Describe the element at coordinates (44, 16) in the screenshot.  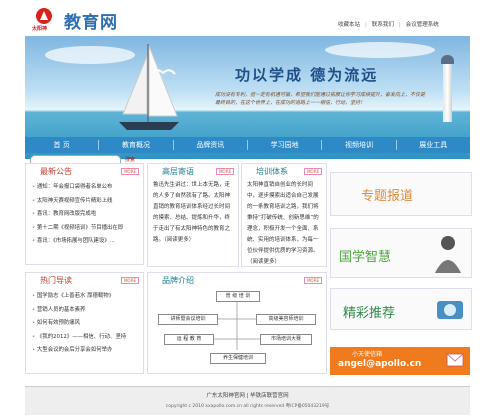
I see `logo-icon` at that location.